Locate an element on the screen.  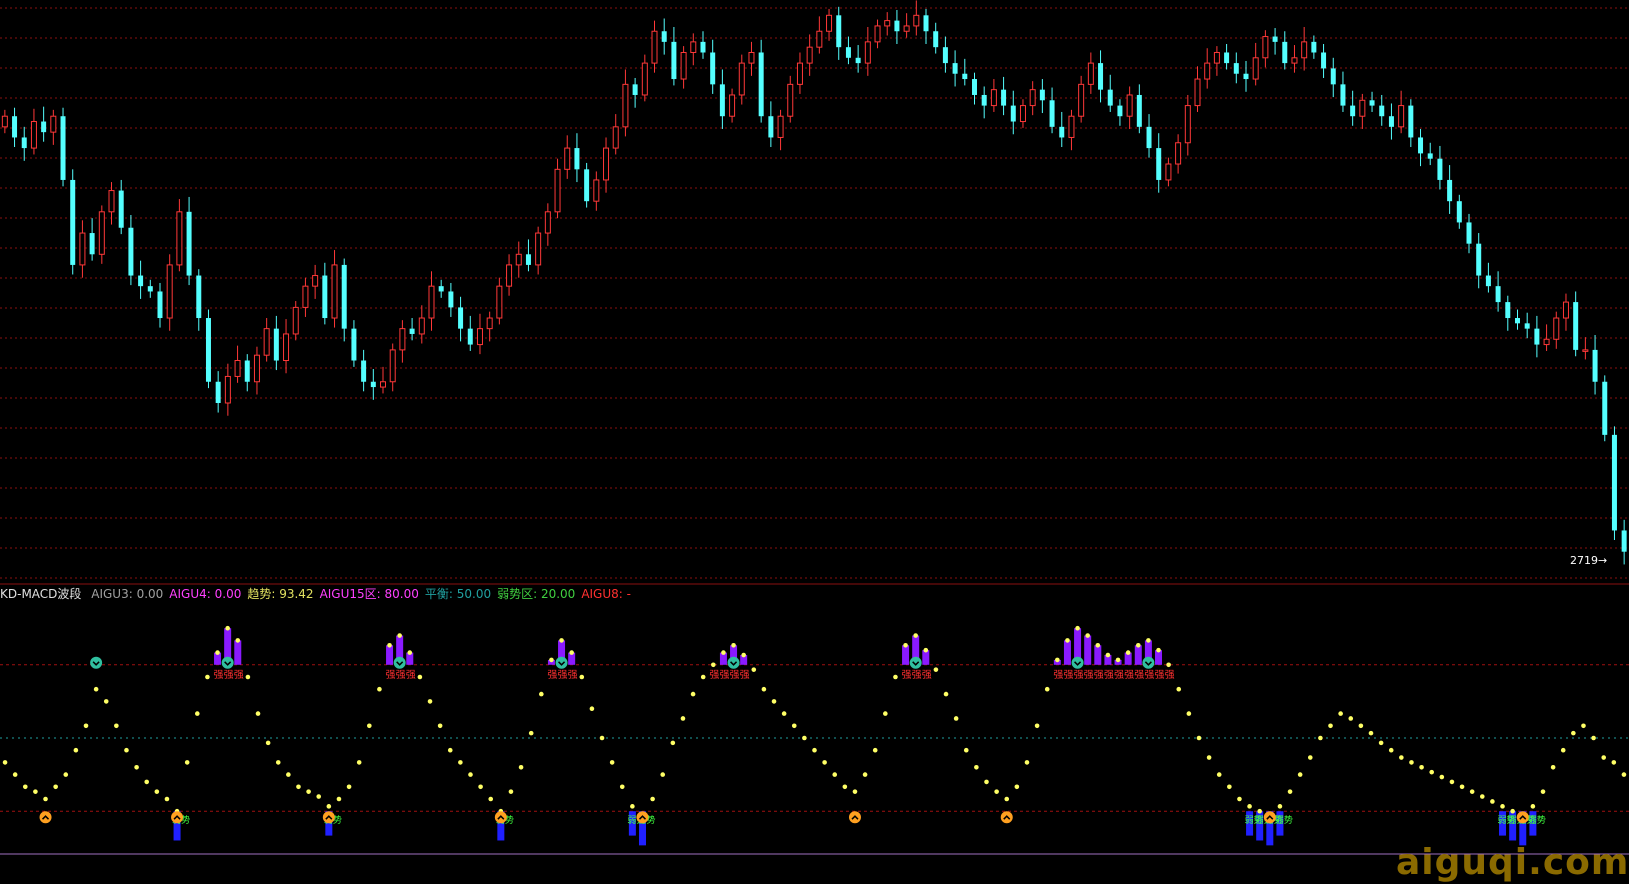
strong-bar is located at coordinates (390, 655).